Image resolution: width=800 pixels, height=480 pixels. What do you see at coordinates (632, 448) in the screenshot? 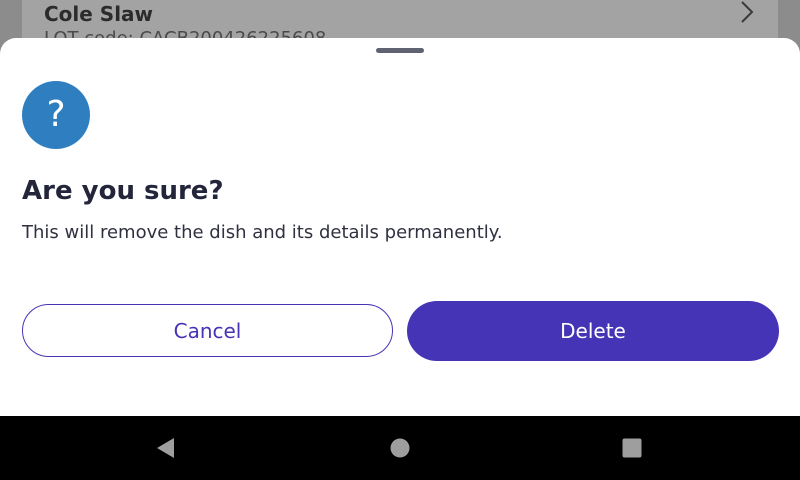
I see `recents-icon` at bounding box center [632, 448].